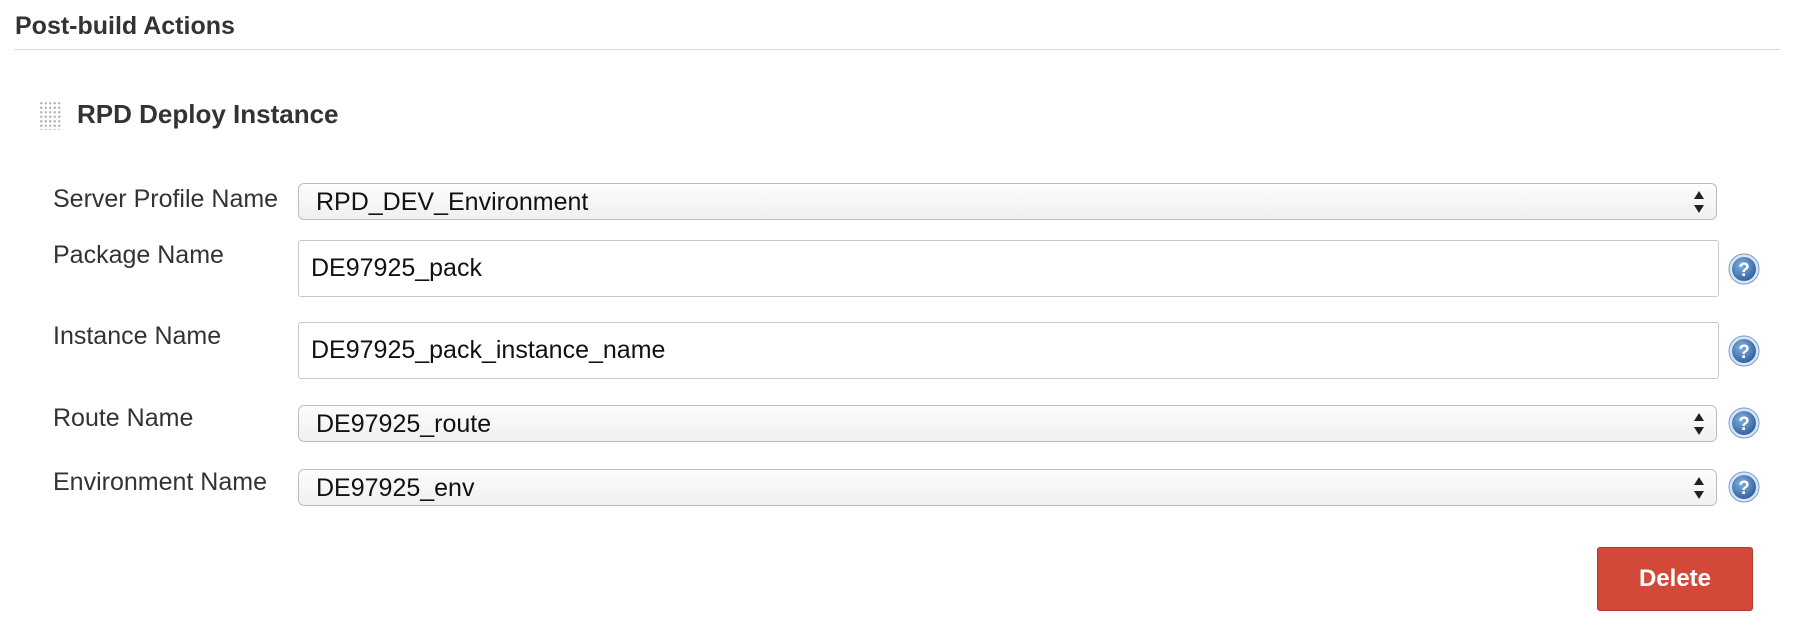 Image resolution: width=1793 pixels, height=636 pixels. What do you see at coordinates (1675, 579) in the screenshot?
I see `delete-button: Delete` at bounding box center [1675, 579].